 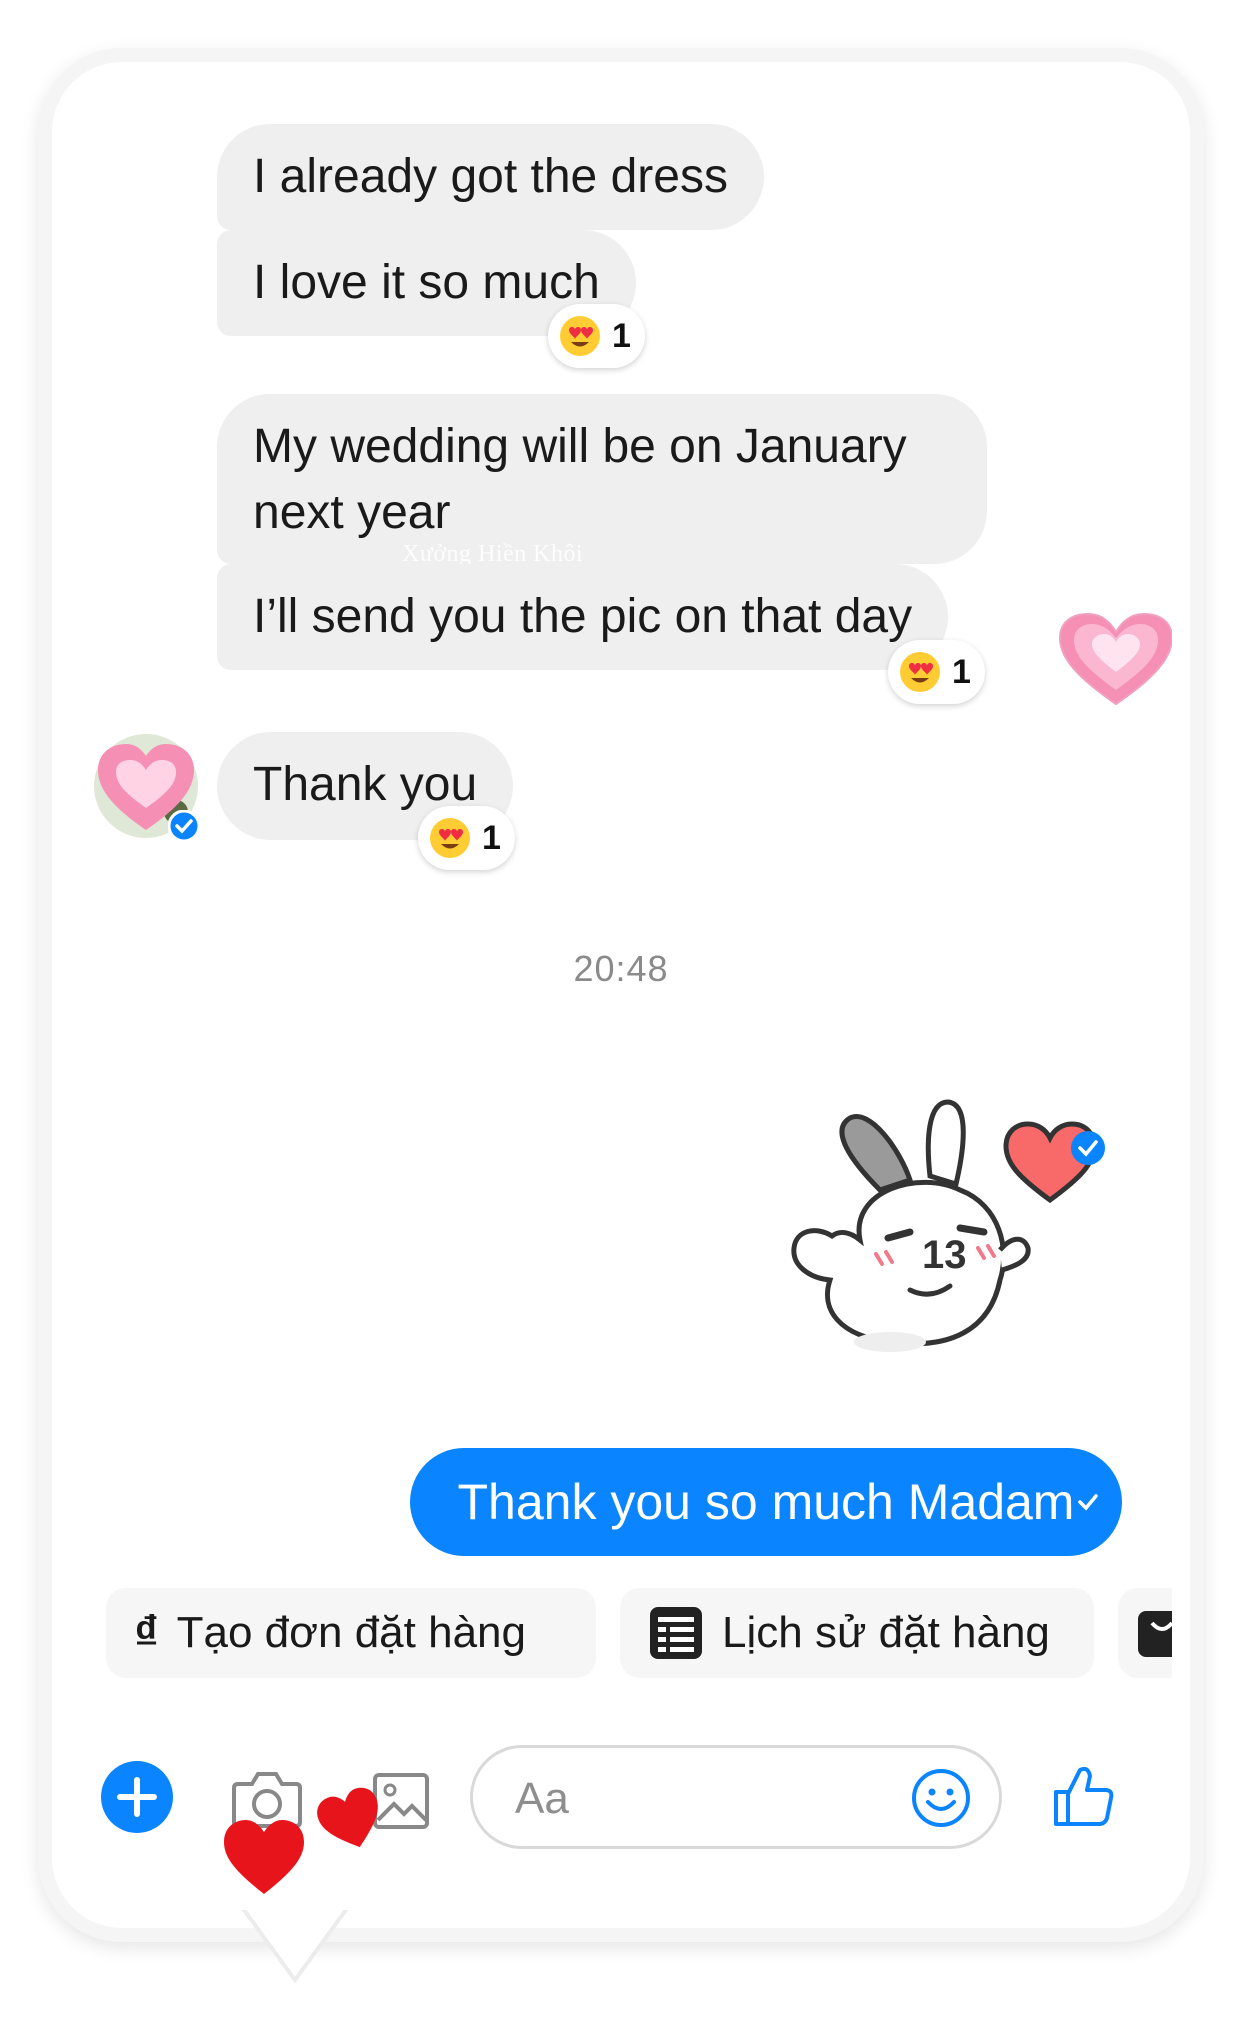 What do you see at coordinates (602, 479) in the screenshot?
I see `message-bubble: My wedding will be on January next year` at bounding box center [602, 479].